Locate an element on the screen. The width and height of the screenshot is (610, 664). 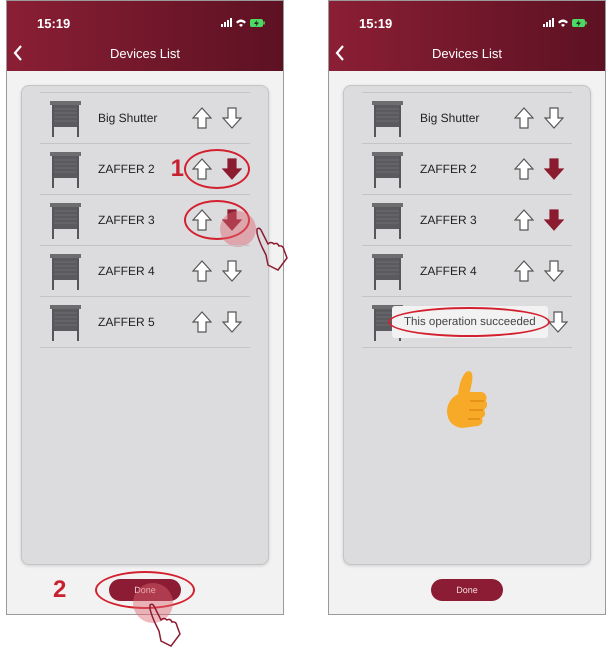
device-name: ZAFFER 5 is located at coordinates (127, 322).